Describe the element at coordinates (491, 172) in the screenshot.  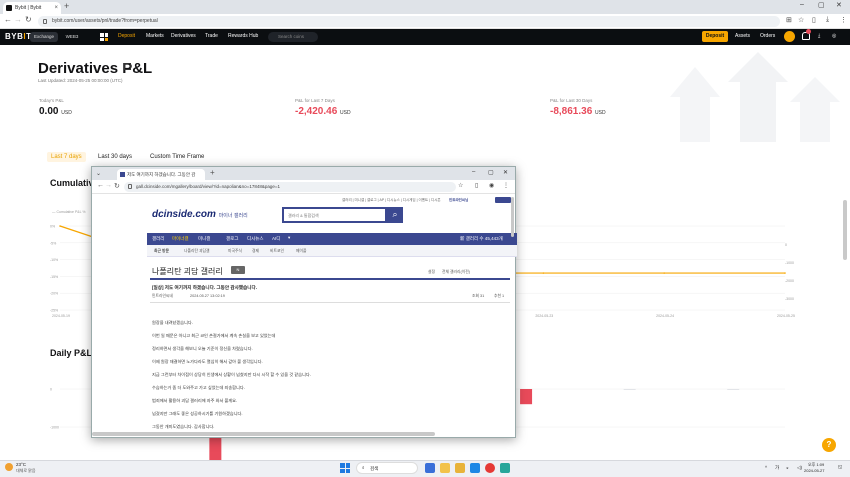
I see `popup-maximize-icon: ▢` at that location.